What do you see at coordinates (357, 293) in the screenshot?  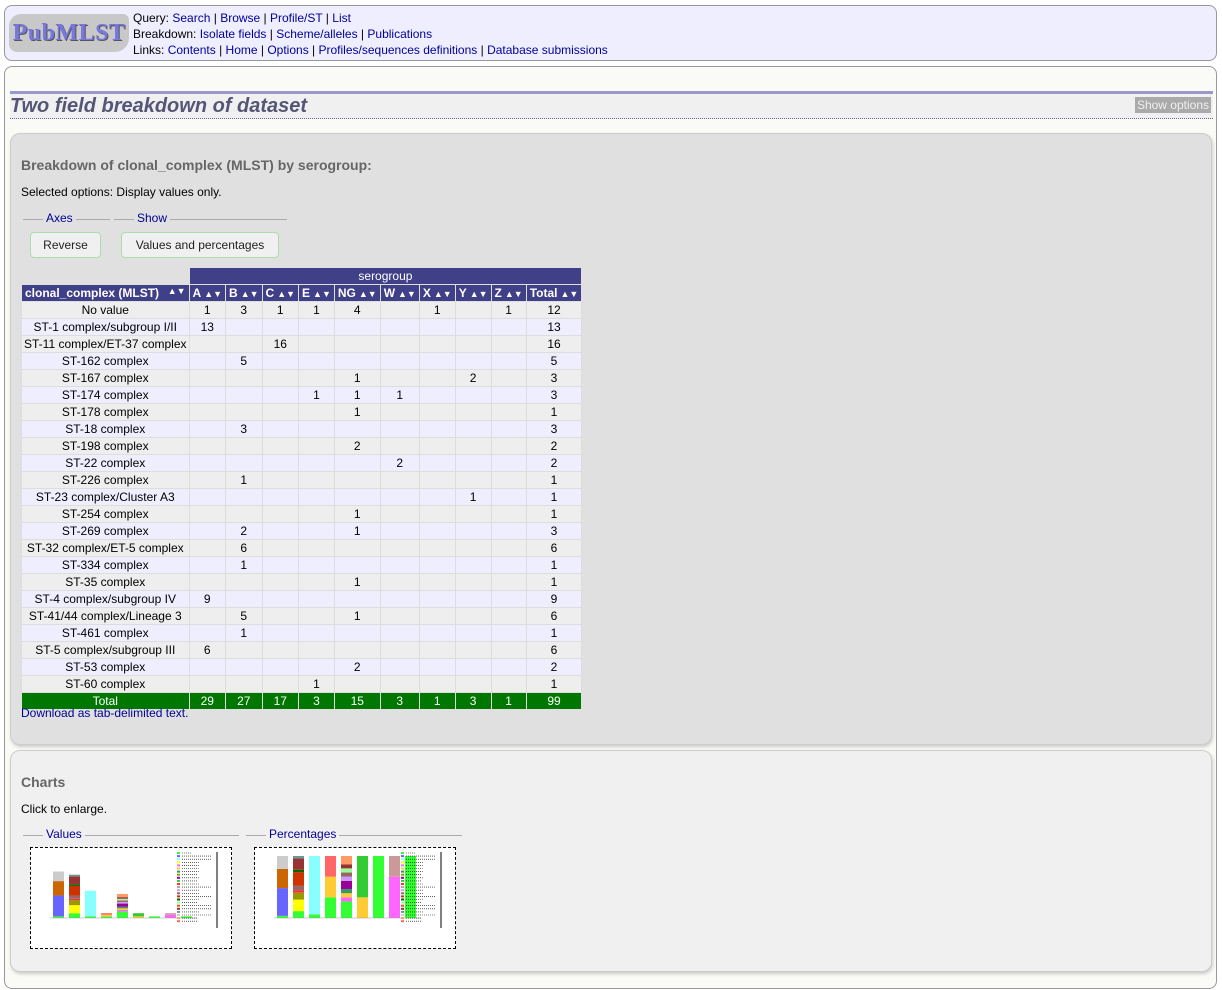 I see `col-header-ng: NG ▲▼` at bounding box center [357, 293].